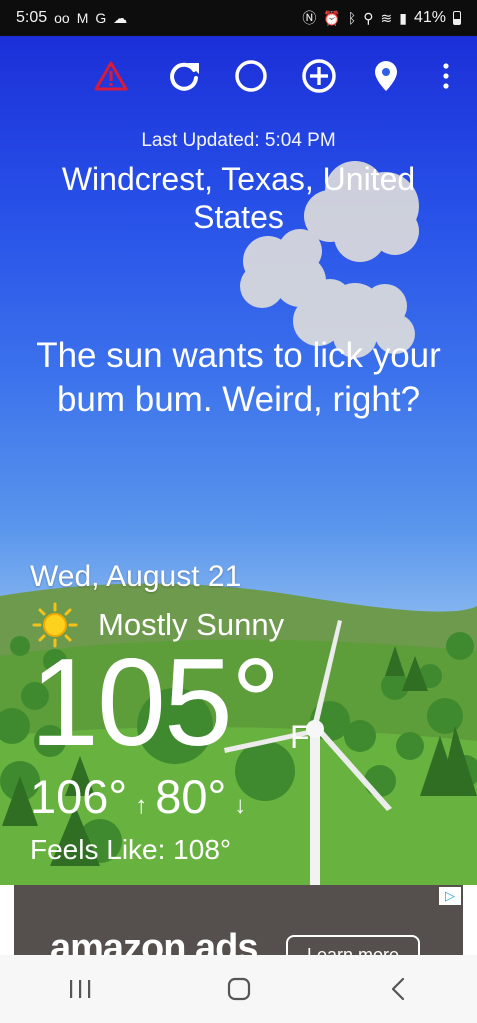 The height and width of the screenshot is (1023, 477). What do you see at coordinates (32, 17) in the screenshot?
I see `status-time: 5:05` at bounding box center [32, 17].